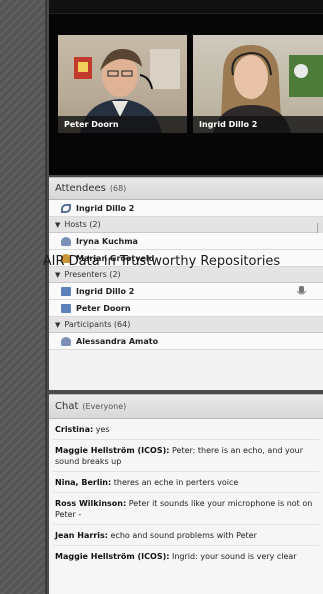  What do you see at coordinates (186, 341) in the screenshot?
I see `list-item: Alessandra Amato` at bounding box center [186, 341].